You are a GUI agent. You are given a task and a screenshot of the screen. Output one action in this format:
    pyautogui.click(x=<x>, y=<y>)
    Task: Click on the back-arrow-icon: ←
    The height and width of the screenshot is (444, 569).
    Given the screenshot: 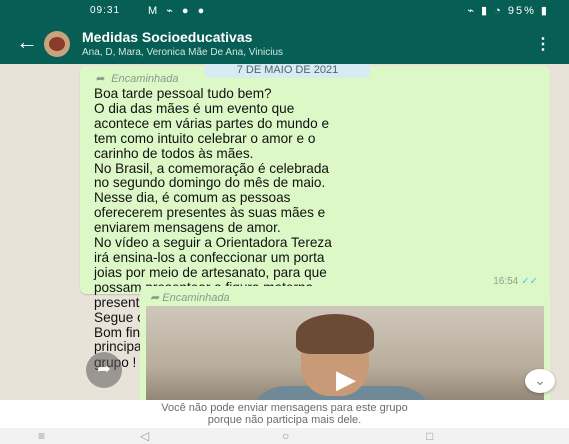 What is the action you would take?
    pyautogui.click(x=27, y=42)
    